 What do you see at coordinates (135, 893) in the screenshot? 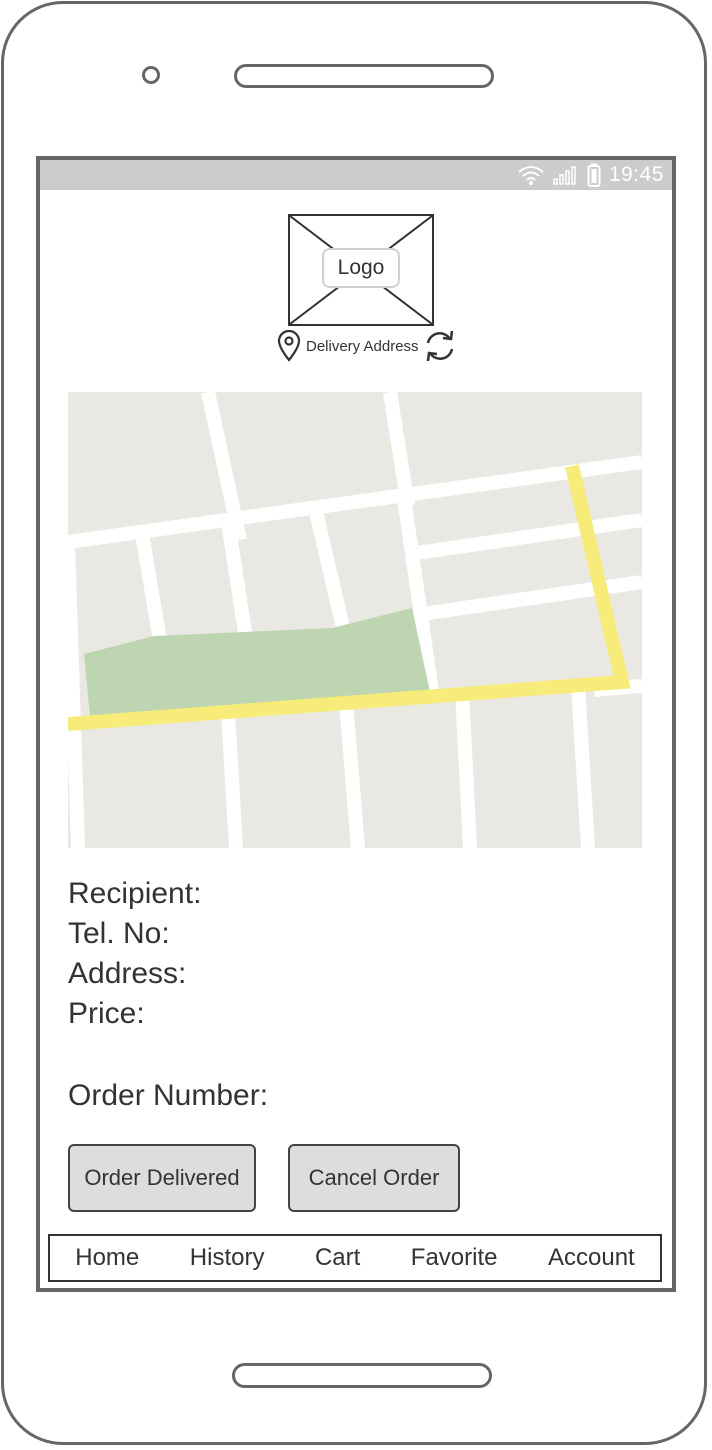
I see `recipient-label: Recipient:` at bounding box center [135, 893].